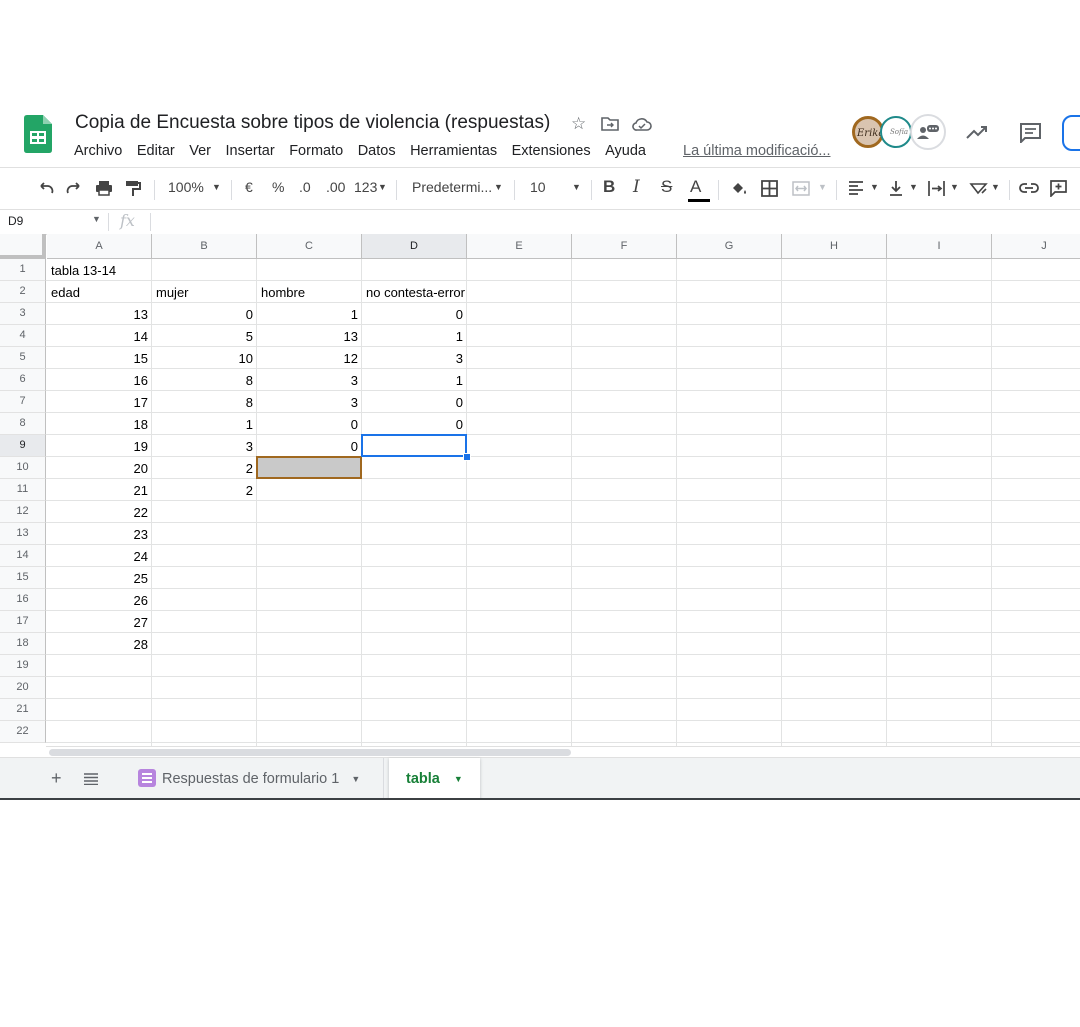 This screenshot has width=1080, height=1027. I want to click on cell-a18: 28, so click(99, 644).